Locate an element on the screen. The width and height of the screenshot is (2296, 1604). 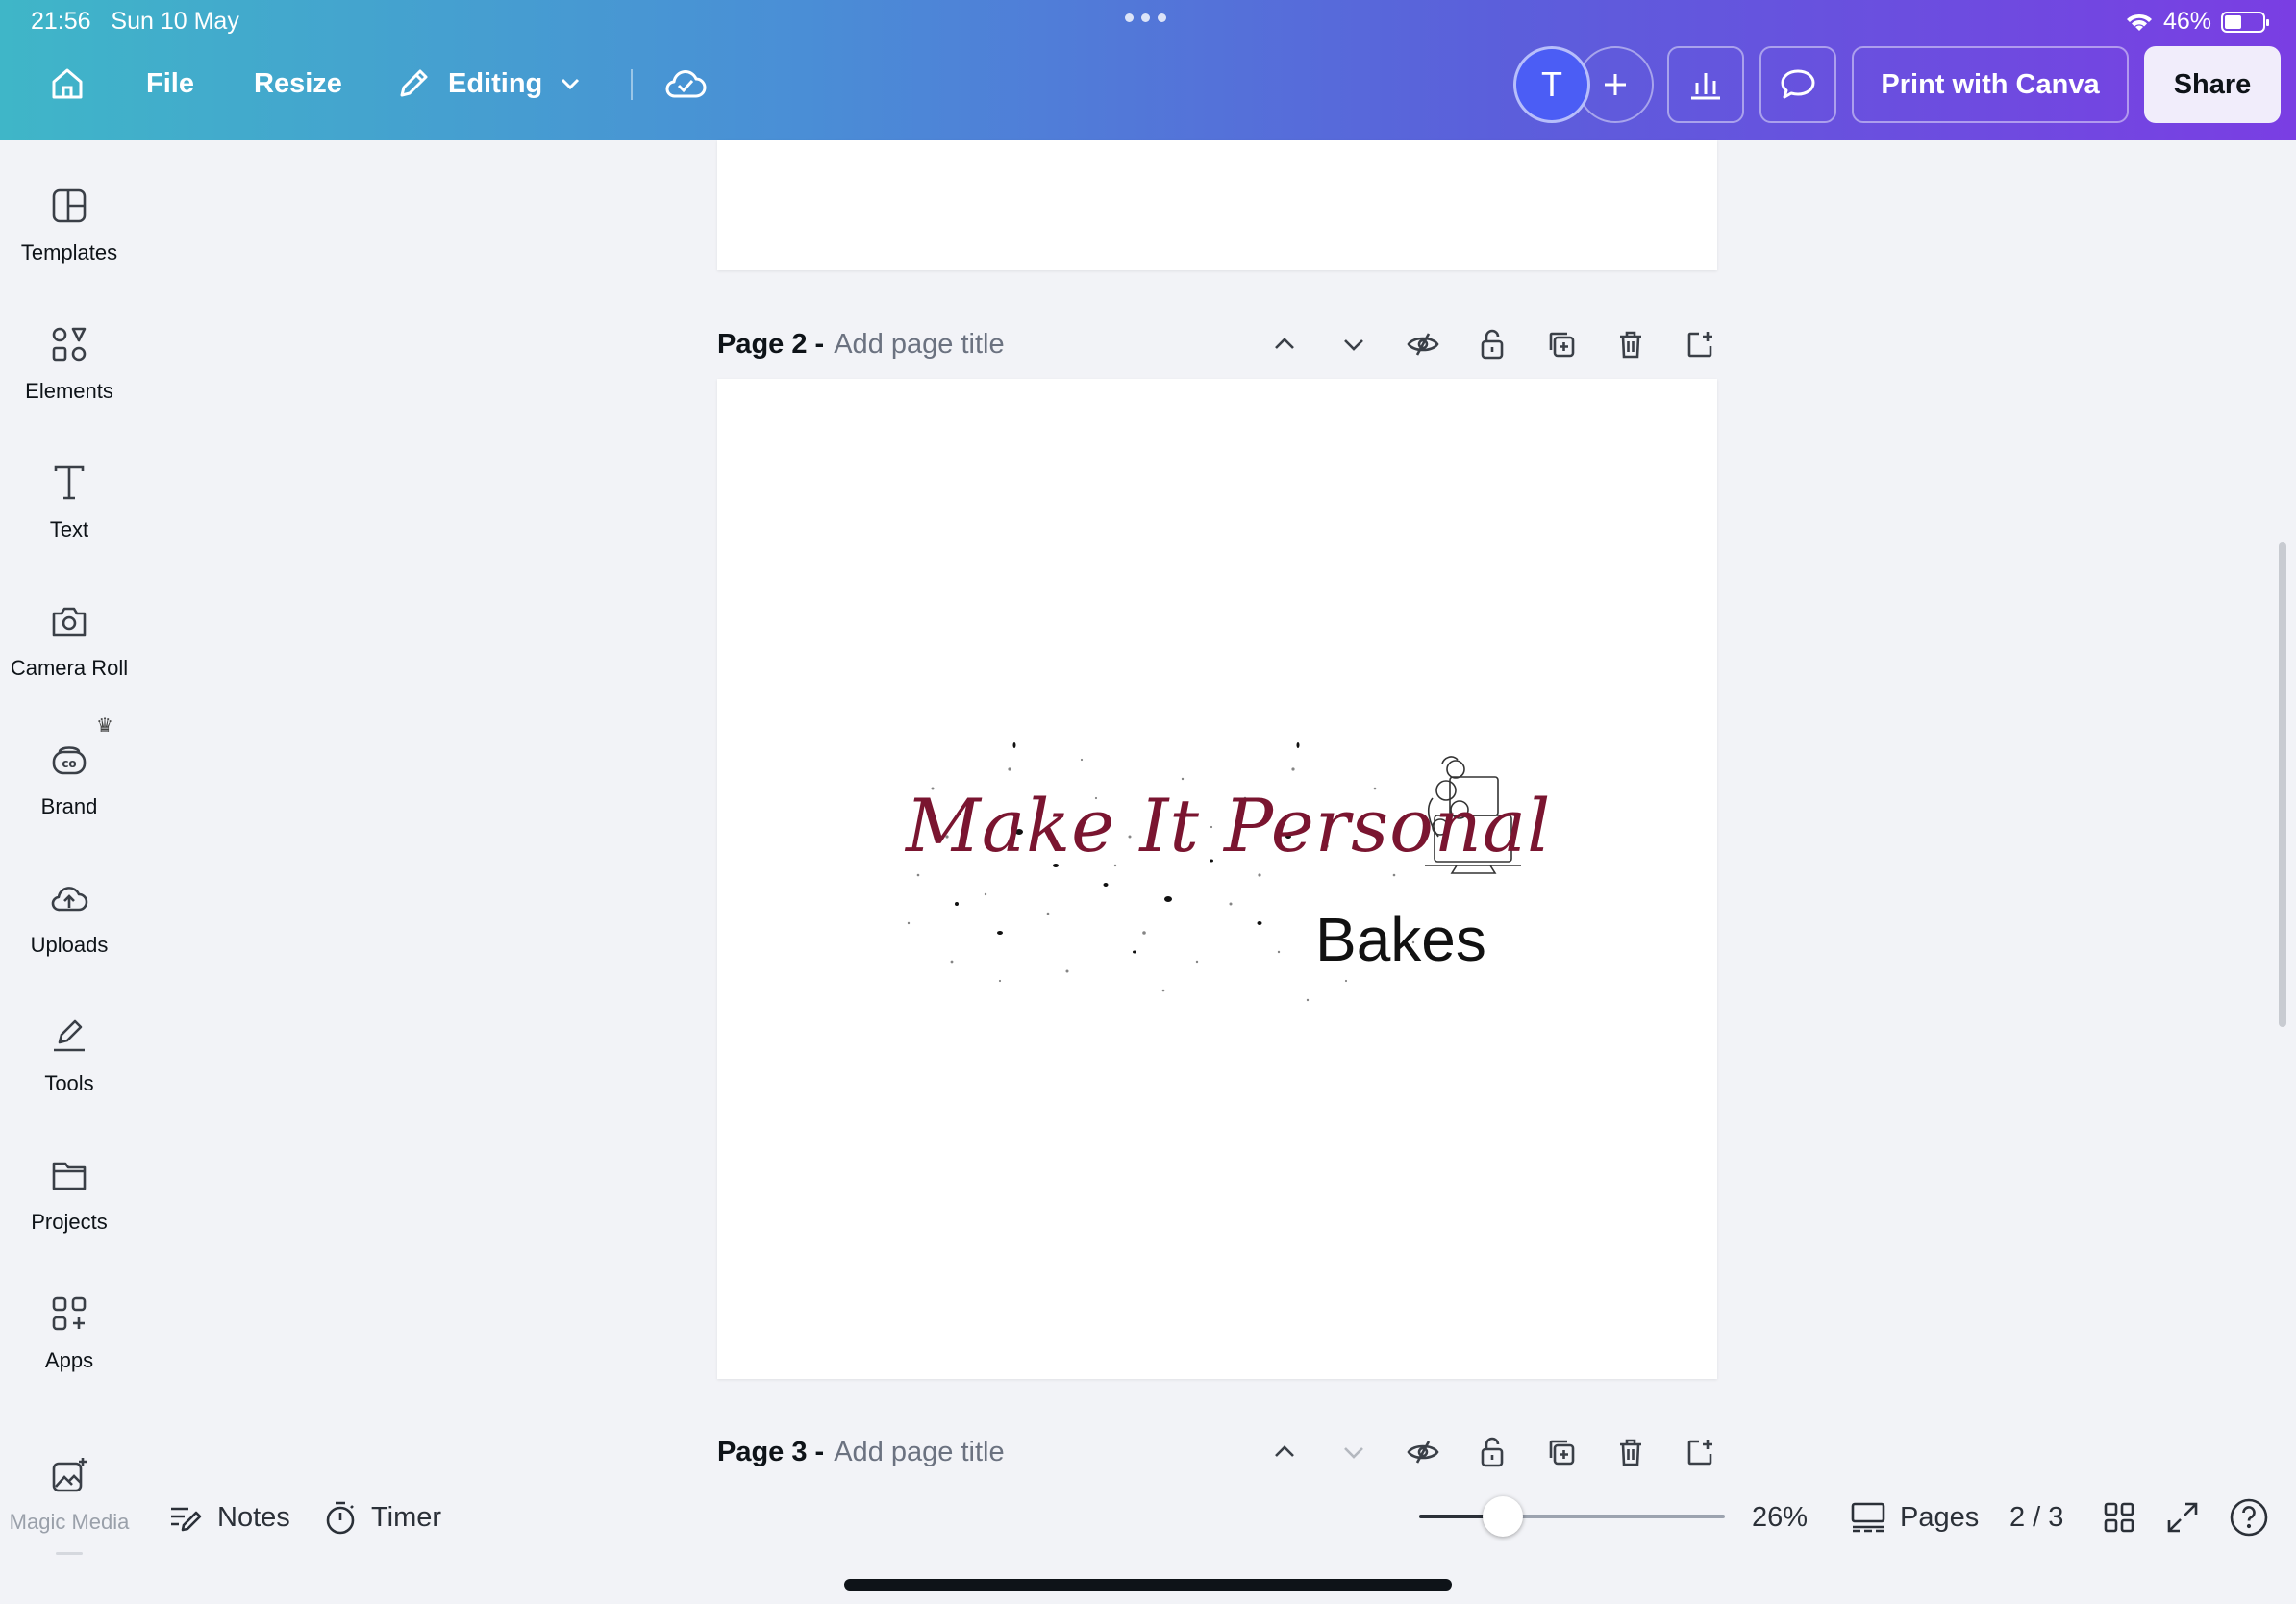
page-actions is located at coordinates (1492, 344).